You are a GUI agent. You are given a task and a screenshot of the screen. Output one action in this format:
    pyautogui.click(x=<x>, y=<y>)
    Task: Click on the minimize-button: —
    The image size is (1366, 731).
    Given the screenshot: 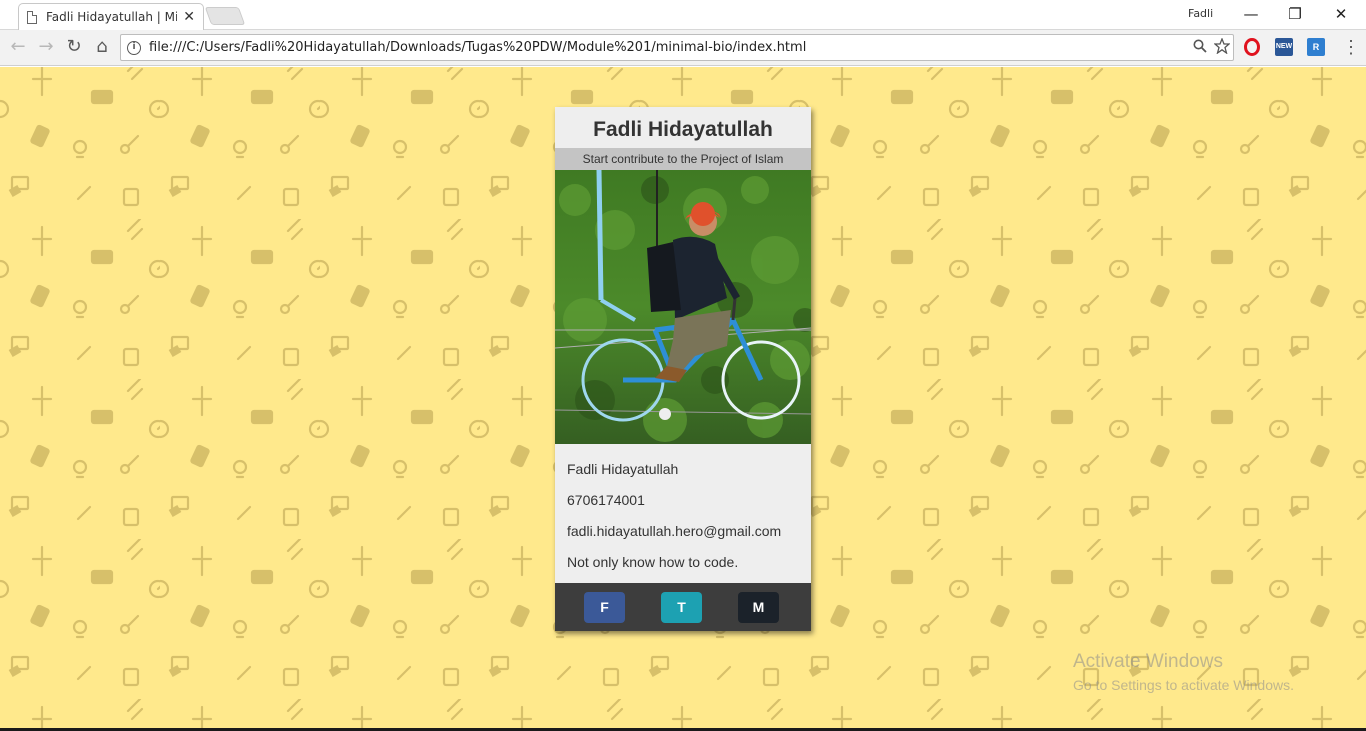 What is the action you would take?
    pyautogui.click(x=1251, y=14)
    